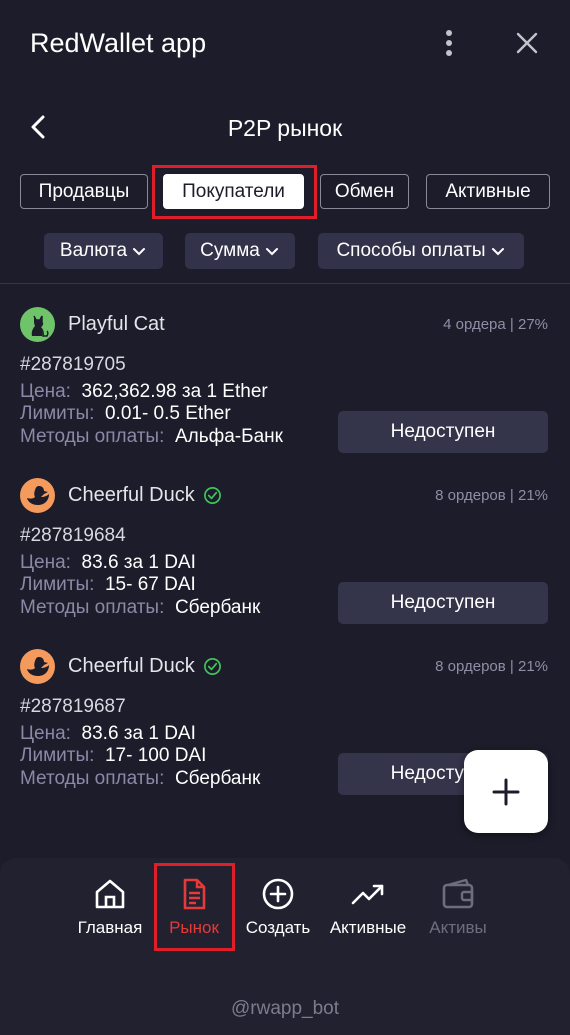  Describe the element at coordinates (278, 894) in the screenshot. I see `plus-circle-icon` at that location.